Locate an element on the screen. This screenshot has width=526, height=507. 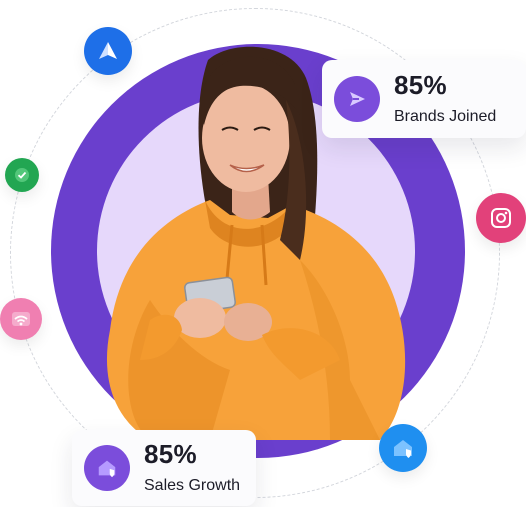
home-shield-badge is located at coordinates (403, 448).